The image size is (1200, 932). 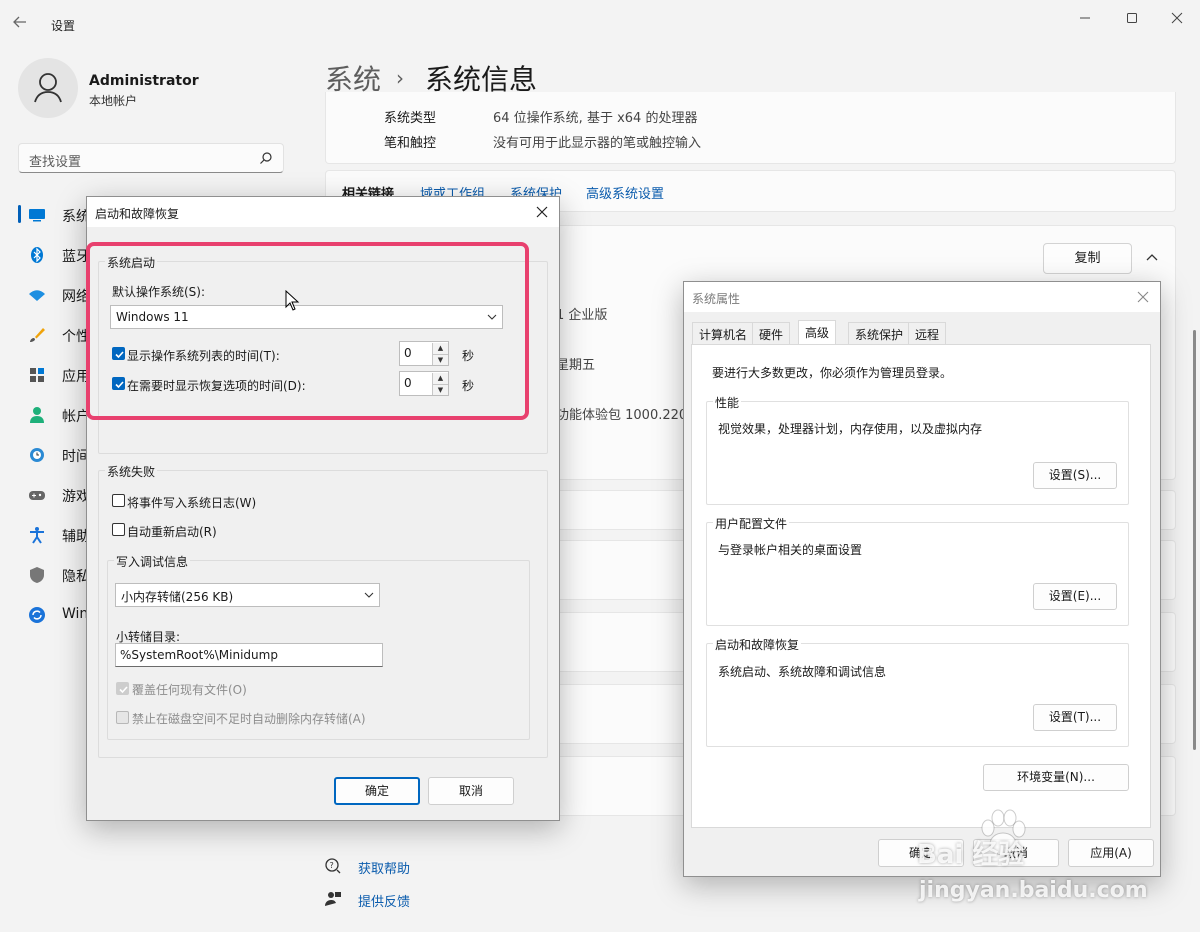 I want to click on spec-key: 笔和触控, so click(x=410, y=143).